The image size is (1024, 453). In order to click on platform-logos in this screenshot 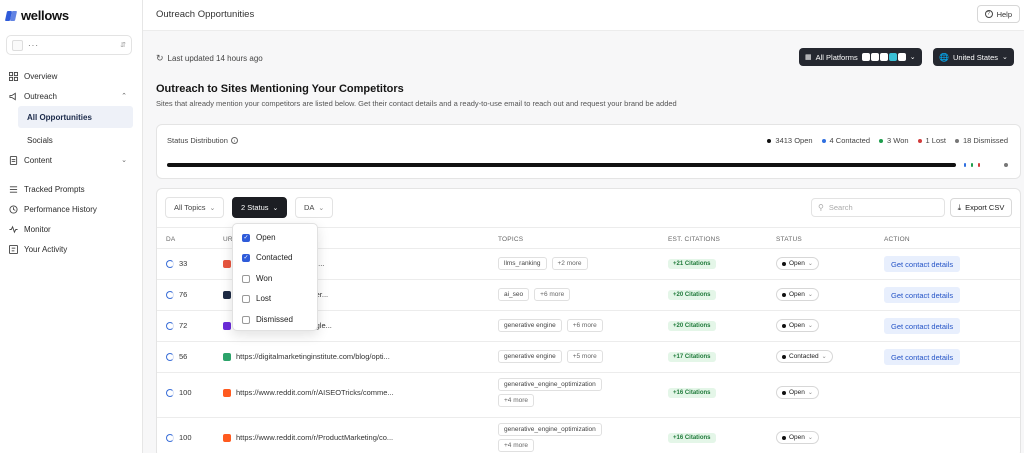, I will do `click(883, 57)`.